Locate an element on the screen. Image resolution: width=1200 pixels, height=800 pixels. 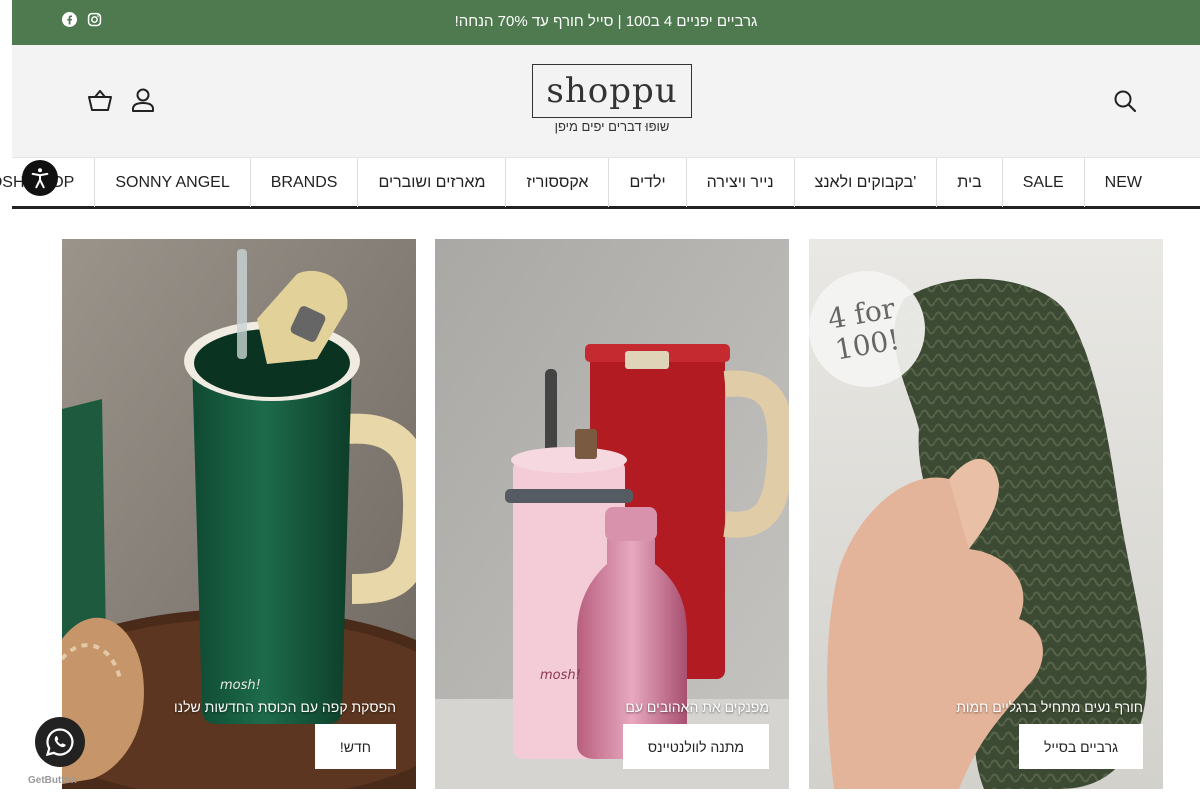
logo-text: shoppu is located at coordinates (612, 91).